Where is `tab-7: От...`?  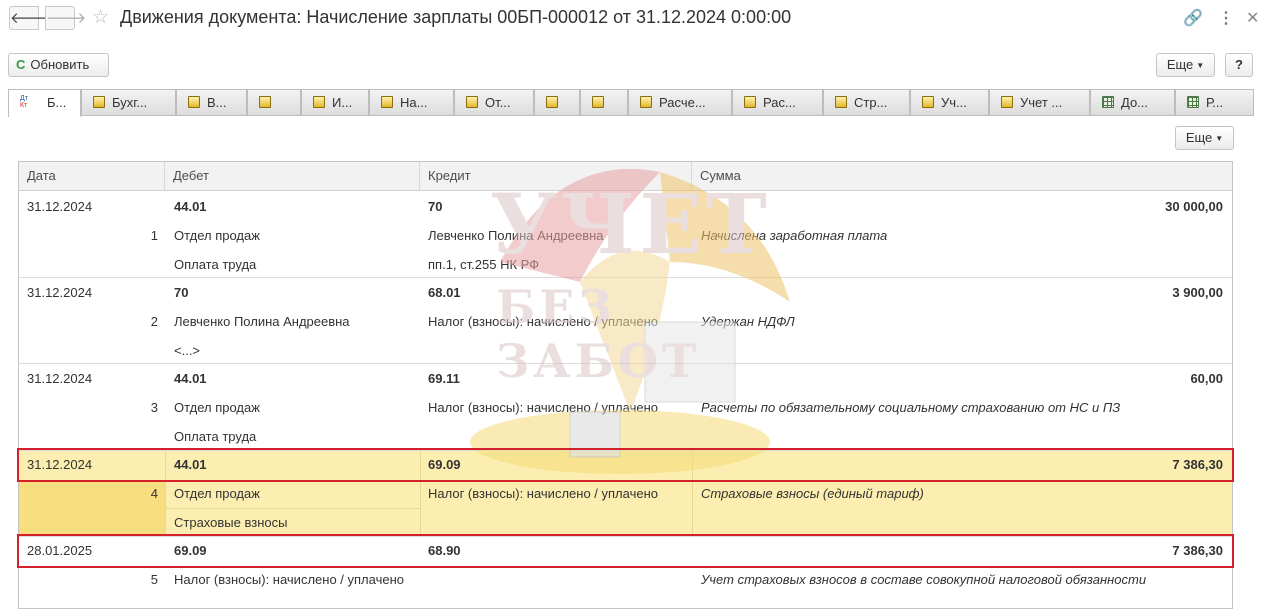
tab-7: От... is located at coordinates (494, 102).